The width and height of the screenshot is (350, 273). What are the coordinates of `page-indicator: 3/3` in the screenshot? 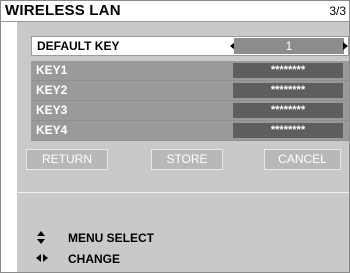 It's located at (337, 11).